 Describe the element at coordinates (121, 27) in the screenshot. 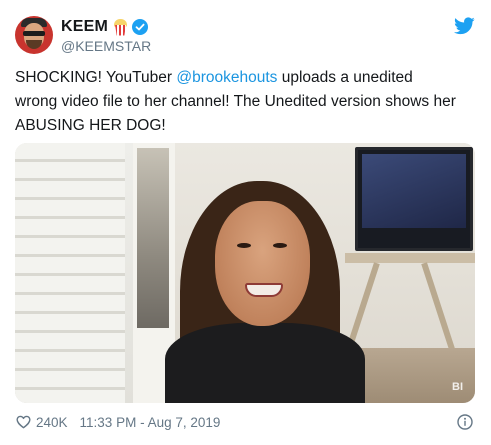

I see `popcorn-icon` at that location.